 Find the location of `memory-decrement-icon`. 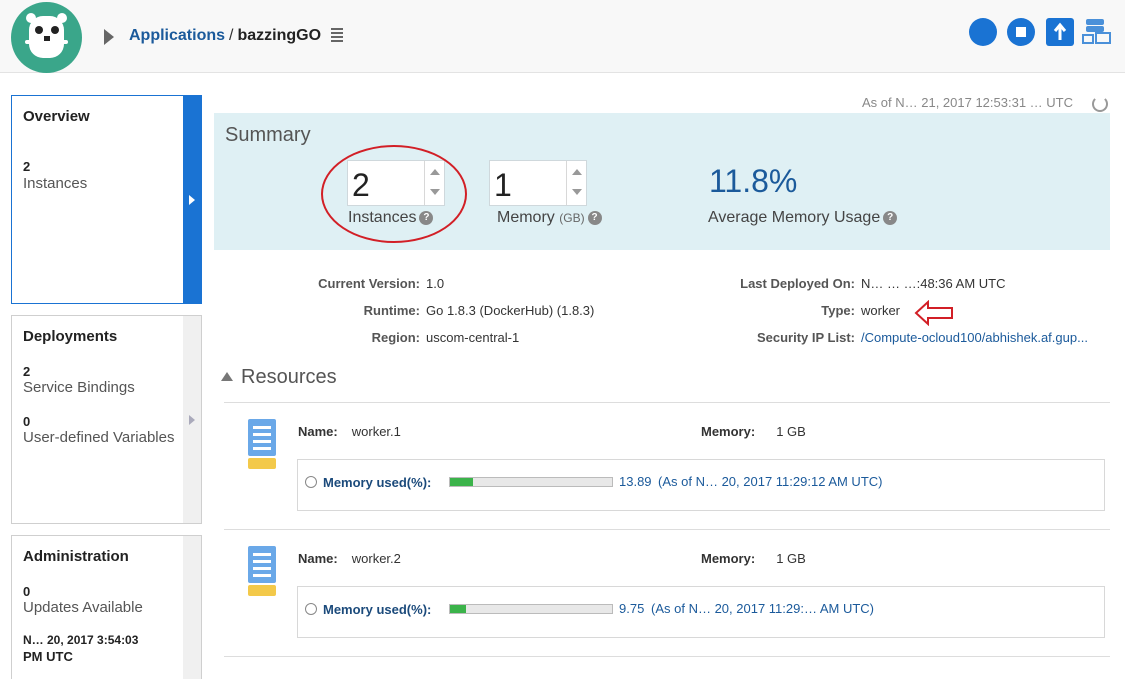

memory-decrement-icon is located at coordinates (577, 192).